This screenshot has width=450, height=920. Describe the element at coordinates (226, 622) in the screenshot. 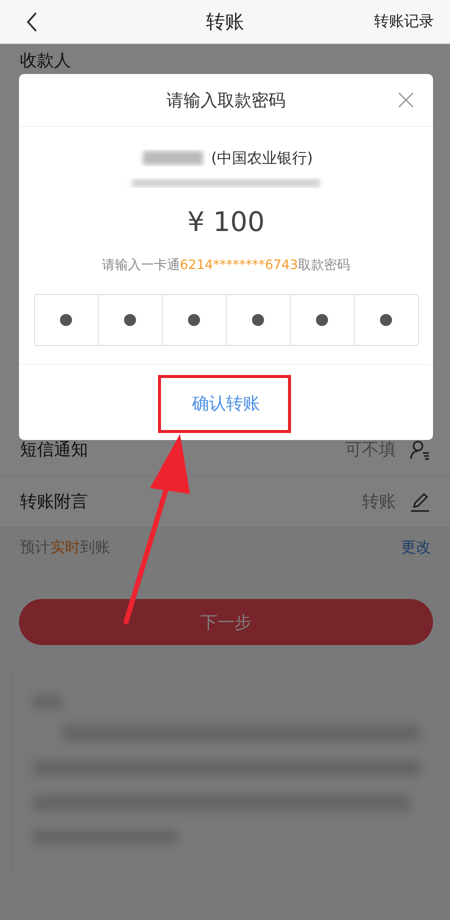

I see `next-button: 下一步` at that location.